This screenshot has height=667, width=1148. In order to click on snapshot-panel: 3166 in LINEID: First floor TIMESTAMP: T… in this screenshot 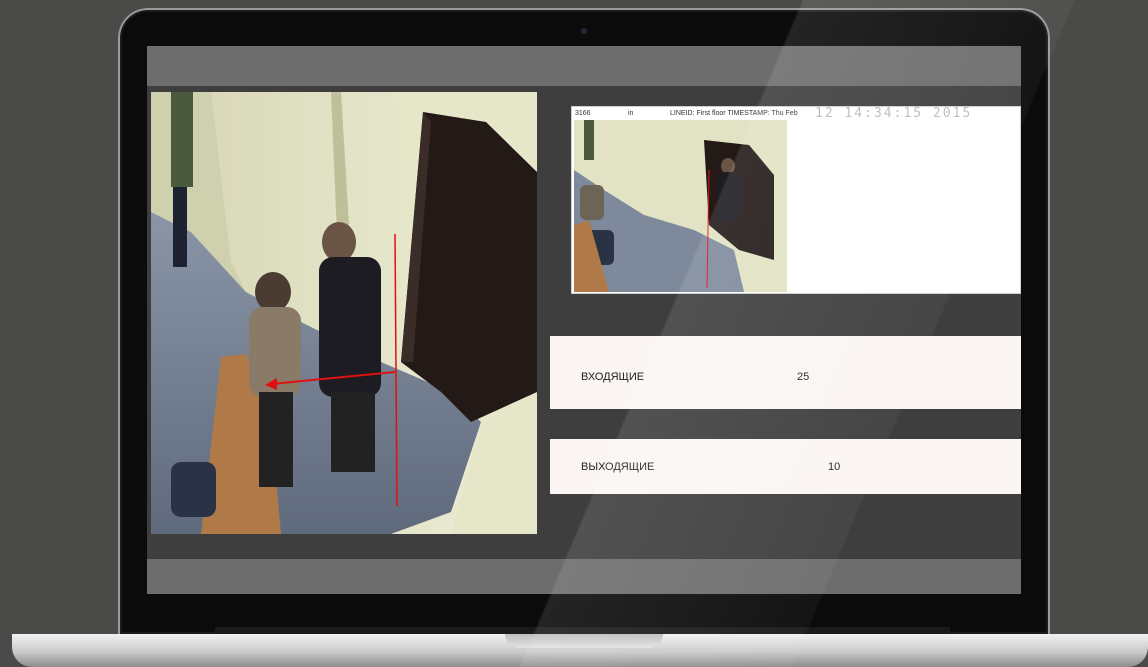, I will do `click(796, 200)`.